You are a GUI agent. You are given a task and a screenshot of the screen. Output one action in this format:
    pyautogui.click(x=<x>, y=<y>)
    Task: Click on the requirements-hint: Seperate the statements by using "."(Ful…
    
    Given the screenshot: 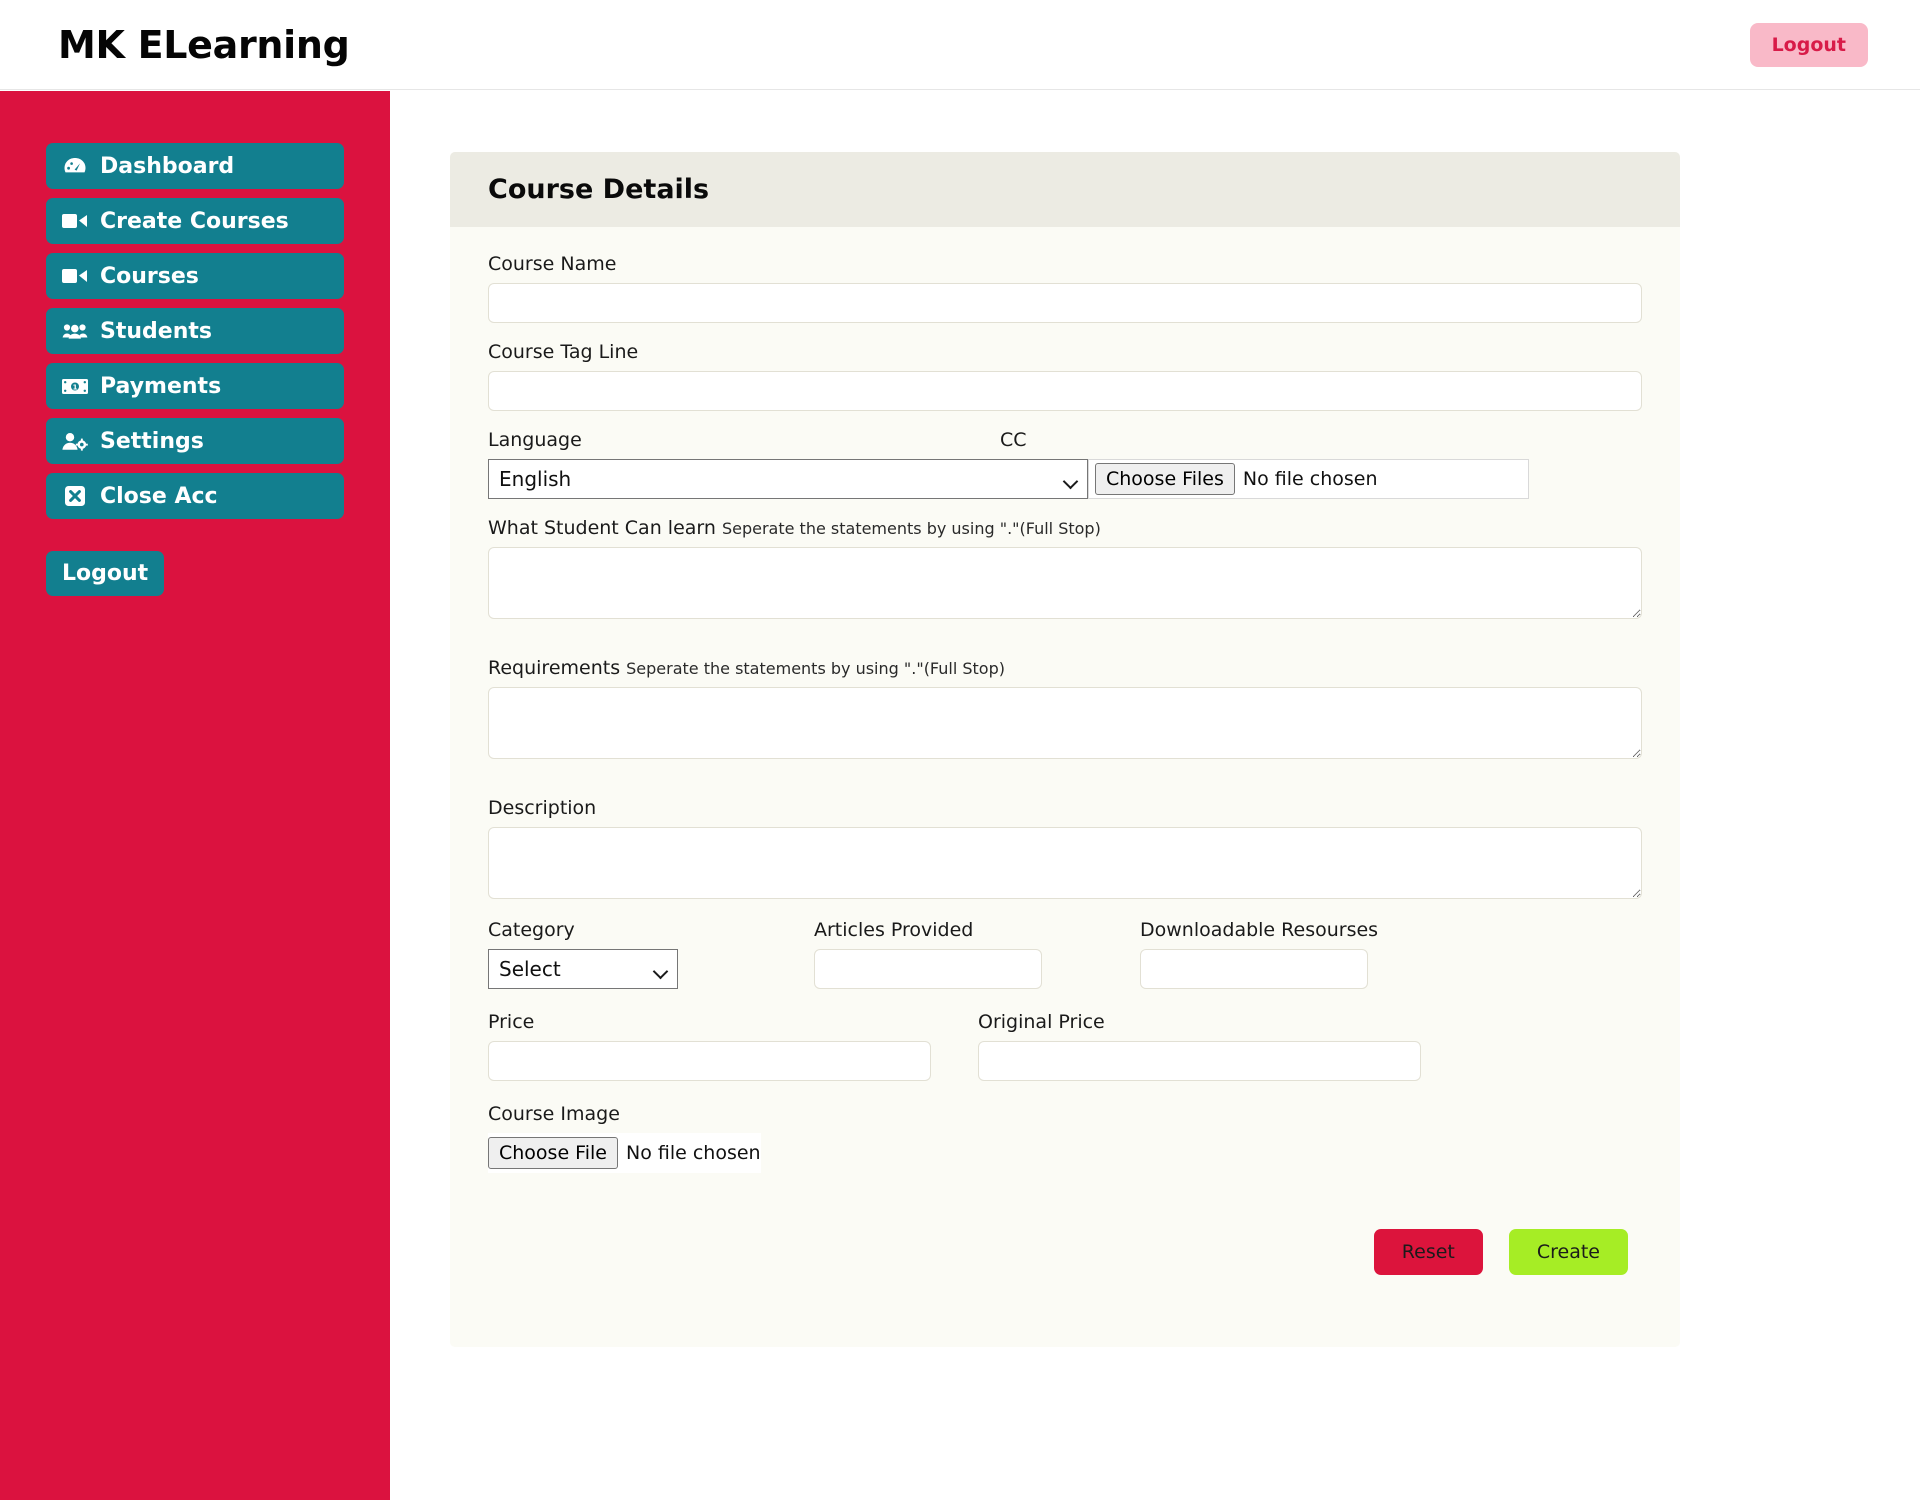 What is the action you would take?
    pyautogui.click(x=815, y=668)
    